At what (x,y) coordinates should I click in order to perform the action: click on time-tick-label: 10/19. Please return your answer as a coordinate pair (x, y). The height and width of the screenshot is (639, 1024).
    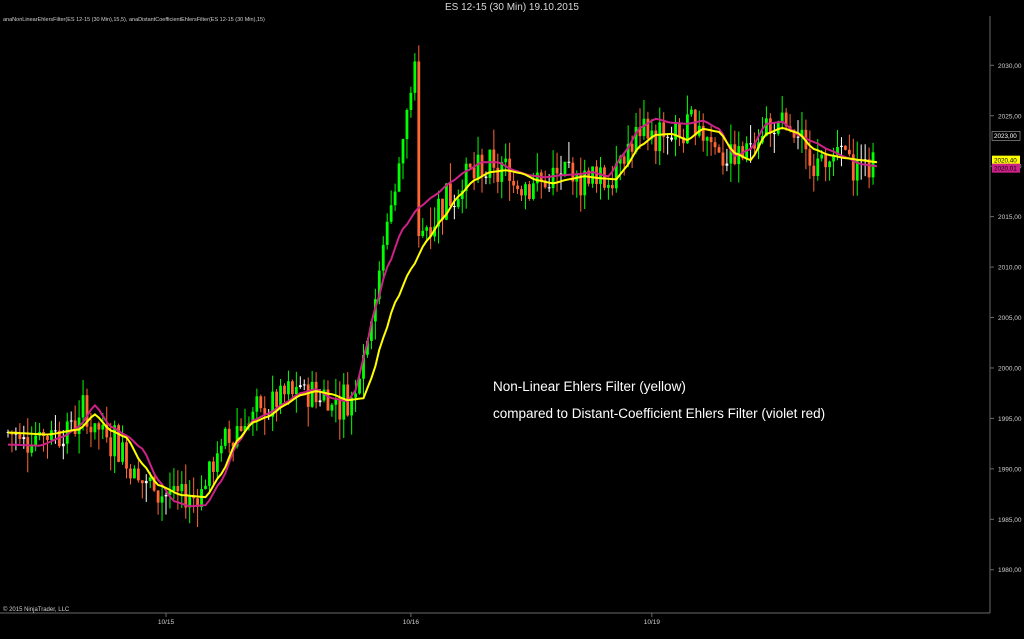
    Looking at the image, I should click on (652, 622).